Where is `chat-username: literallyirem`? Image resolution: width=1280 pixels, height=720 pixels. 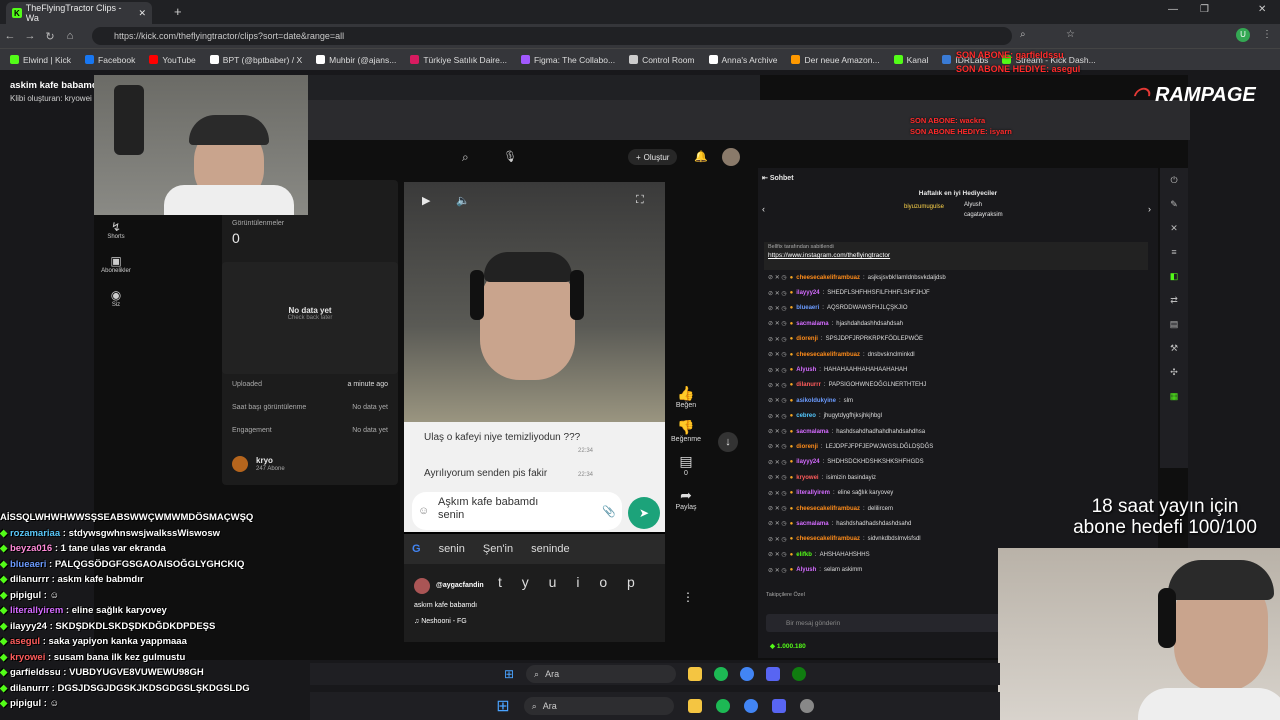
chat-username: literallyirem is located at coordinates (813, 493).